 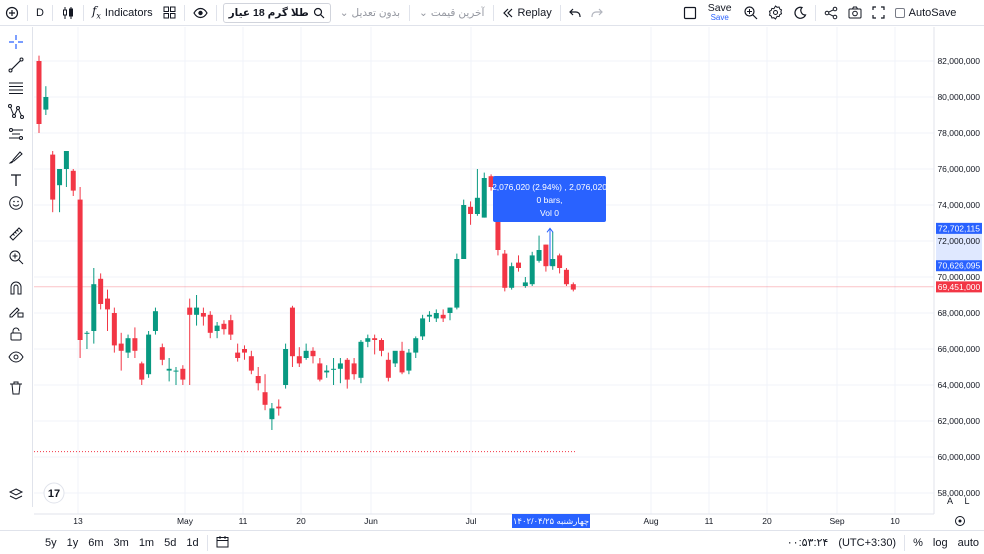 I want to click on range-5d: 5d, so click(x=170, y=543).